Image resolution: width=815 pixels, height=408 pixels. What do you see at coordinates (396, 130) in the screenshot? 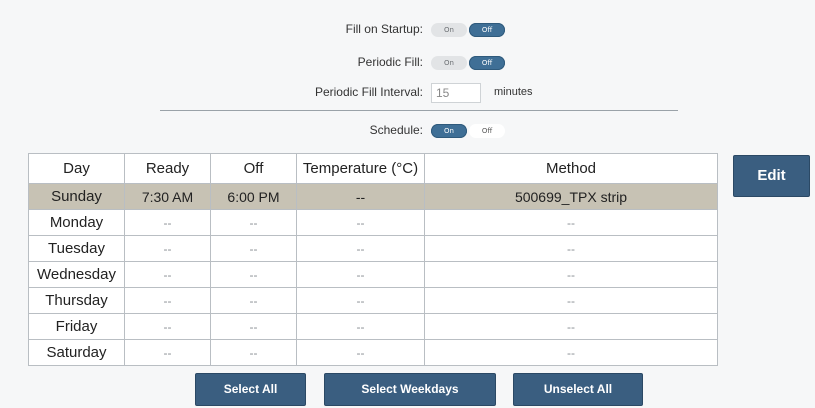
I see `schedule-label: Schedule:` at bounding box center [396, 130].